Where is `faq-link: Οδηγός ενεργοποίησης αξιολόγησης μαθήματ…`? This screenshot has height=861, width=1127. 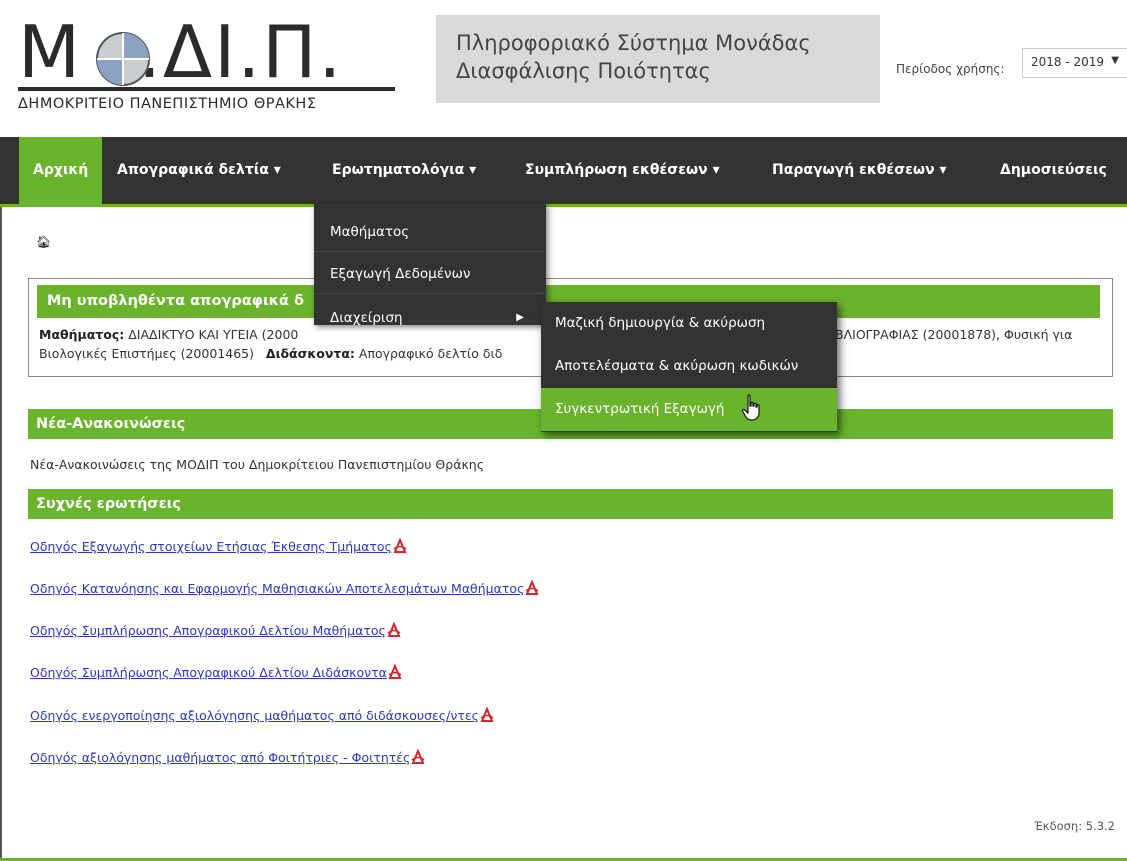
faq-link: Οδηγός ενεργοποίησης αξιολόγησης μαθήματ… is located at coordinates (262, 715).